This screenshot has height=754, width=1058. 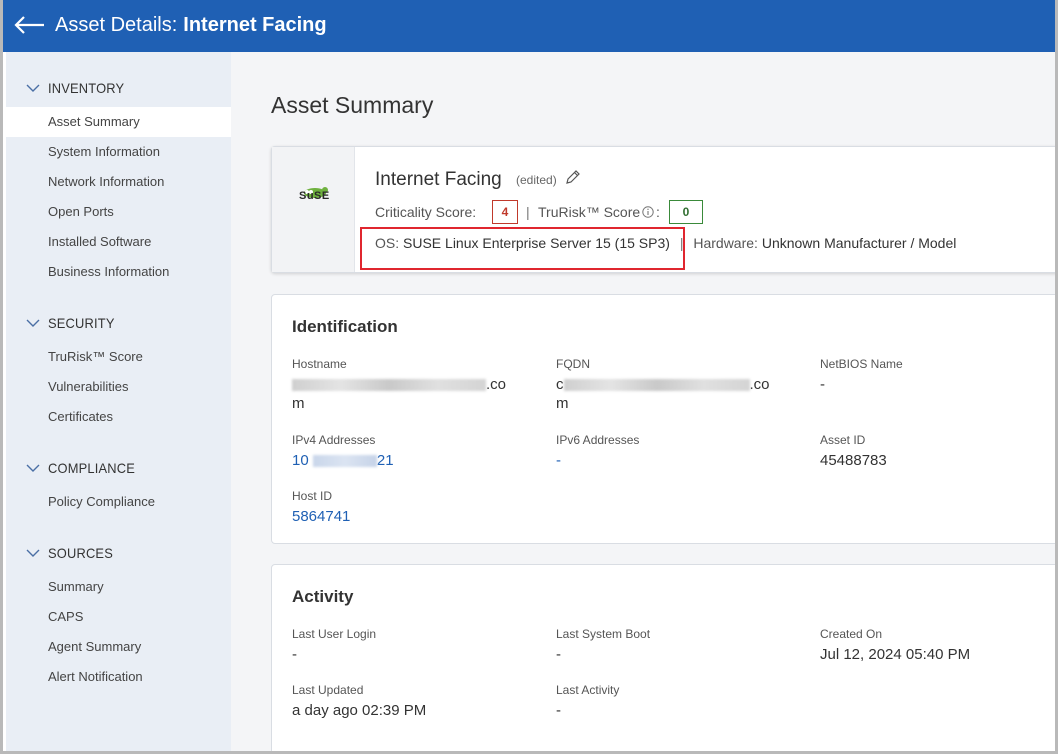 I want to click on last-user-login-value: -, so click(x=294, y=654).